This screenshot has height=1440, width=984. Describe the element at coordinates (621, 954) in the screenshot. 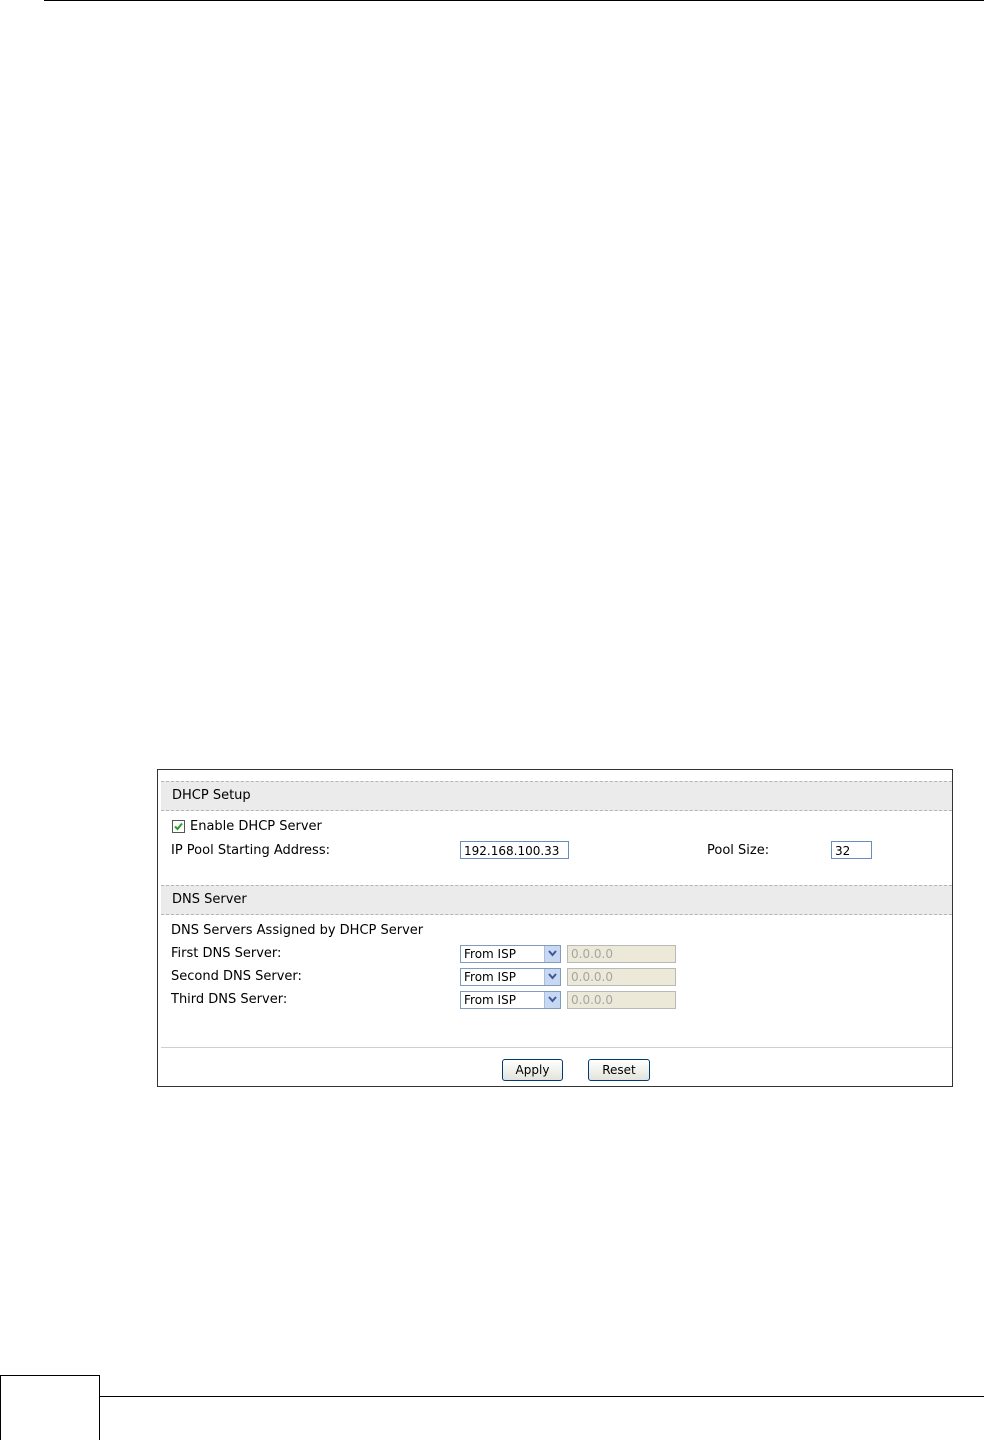

I see `first-dns-address-input: 0.0.0.0` at that location.